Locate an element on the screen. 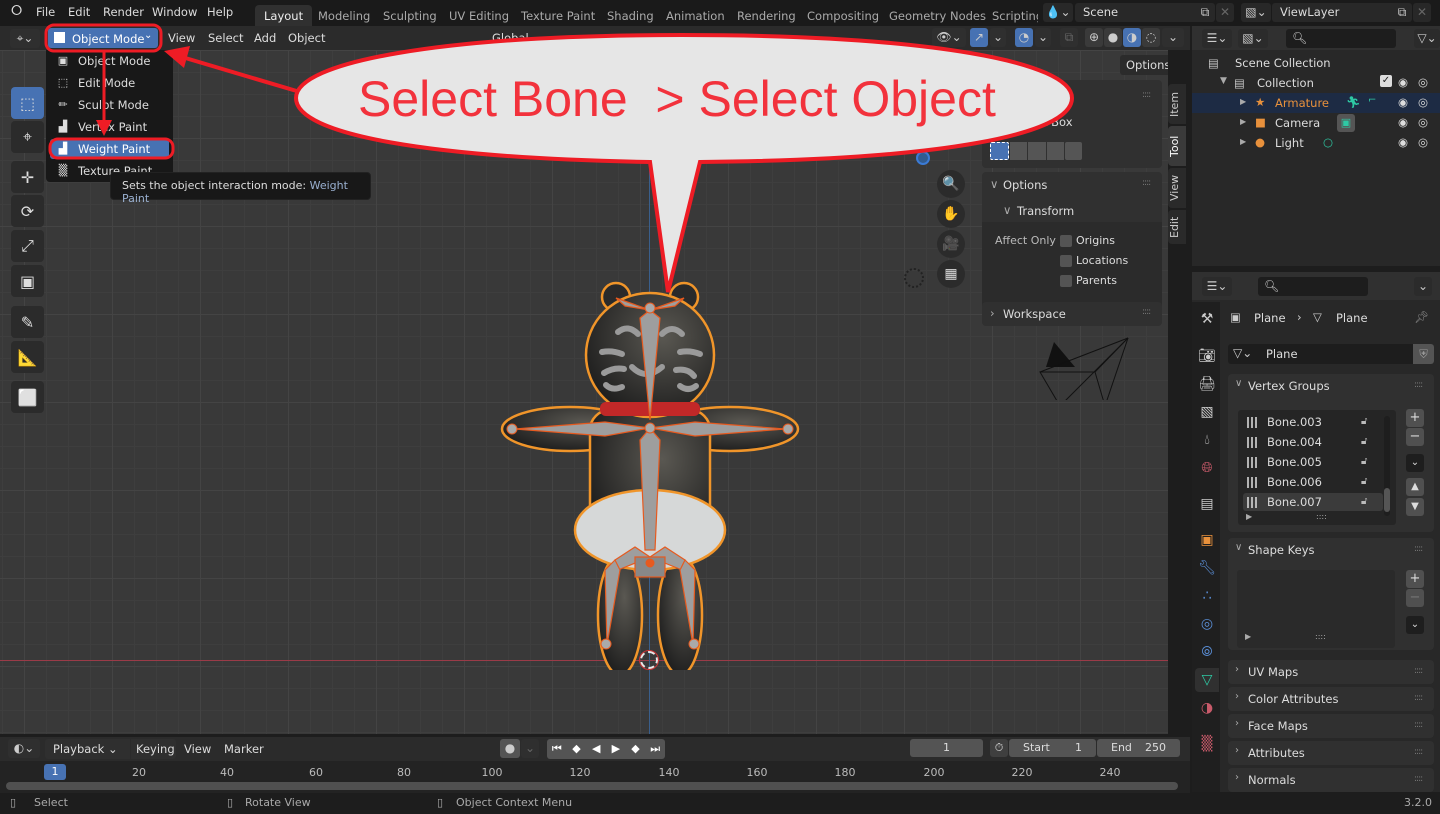 The image size is (1440, 814). unlock-icon: 🔓︎ is located at coordinates (1364, 421).